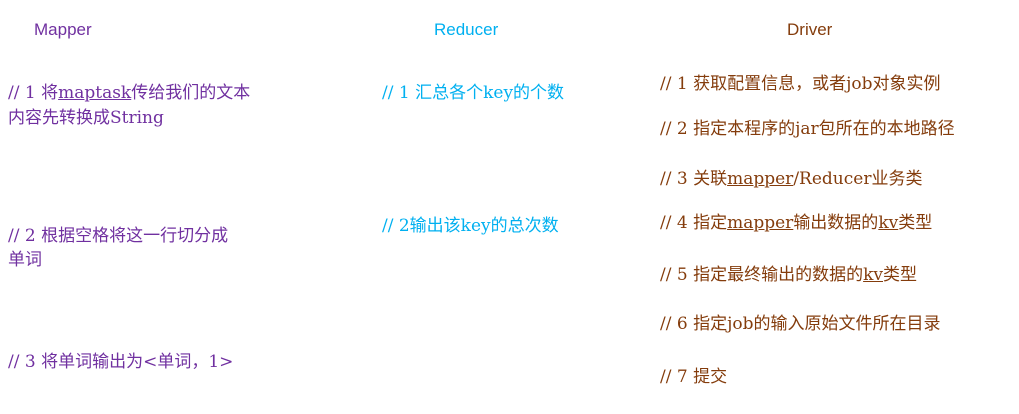  Describe the element at coordinates (86, 118) in the screenshot. I see `mapper-step-1-line-2: 内容先转换成String` at that location.